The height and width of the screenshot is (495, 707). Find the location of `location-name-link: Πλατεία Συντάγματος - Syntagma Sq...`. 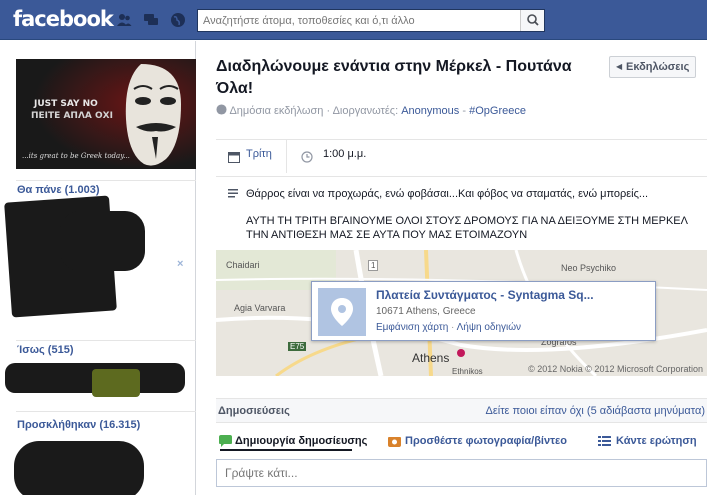

location-name-link: Πλατεία Συντάγματος - Syntagma Sq... is located at coordinates (511, 295).